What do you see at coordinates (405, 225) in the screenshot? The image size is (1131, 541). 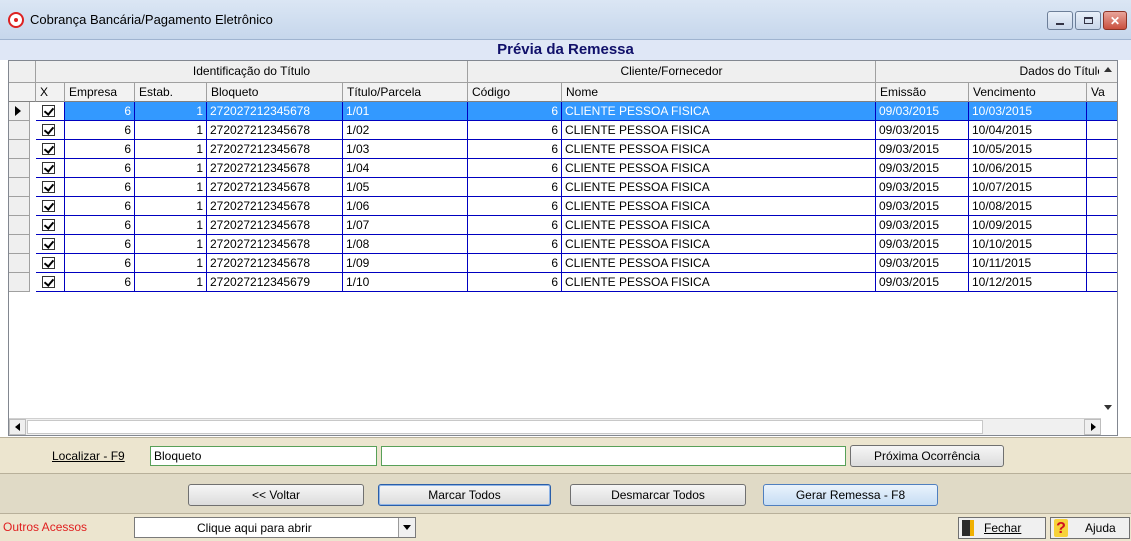 I see `cell-titulo: 1/07` at bounding box center [405, 225].